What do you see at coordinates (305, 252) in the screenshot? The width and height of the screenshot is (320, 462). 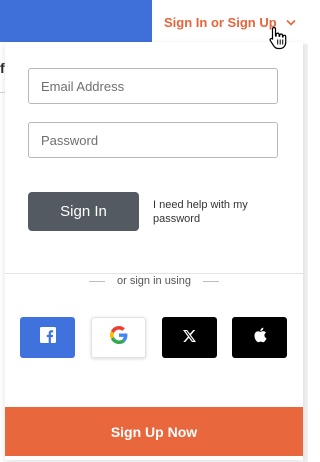 I see `page-background-edge` at bounding box center [305, 252].